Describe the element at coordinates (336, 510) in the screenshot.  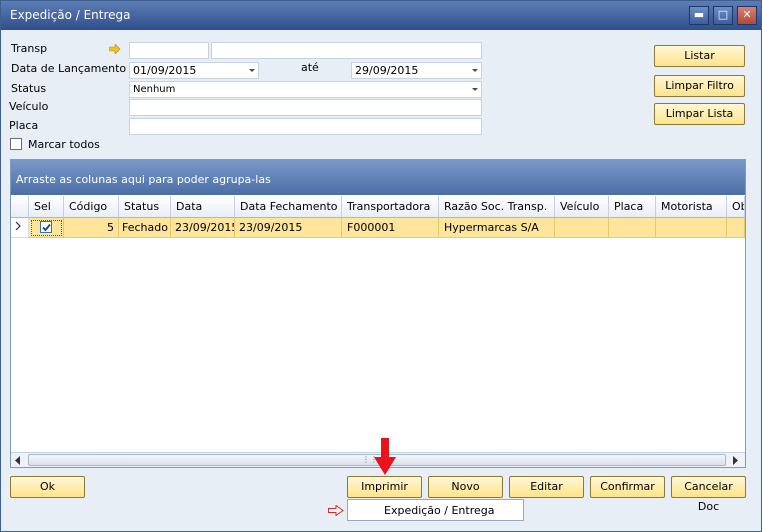
I see `menu-arrow-icon` at that location.